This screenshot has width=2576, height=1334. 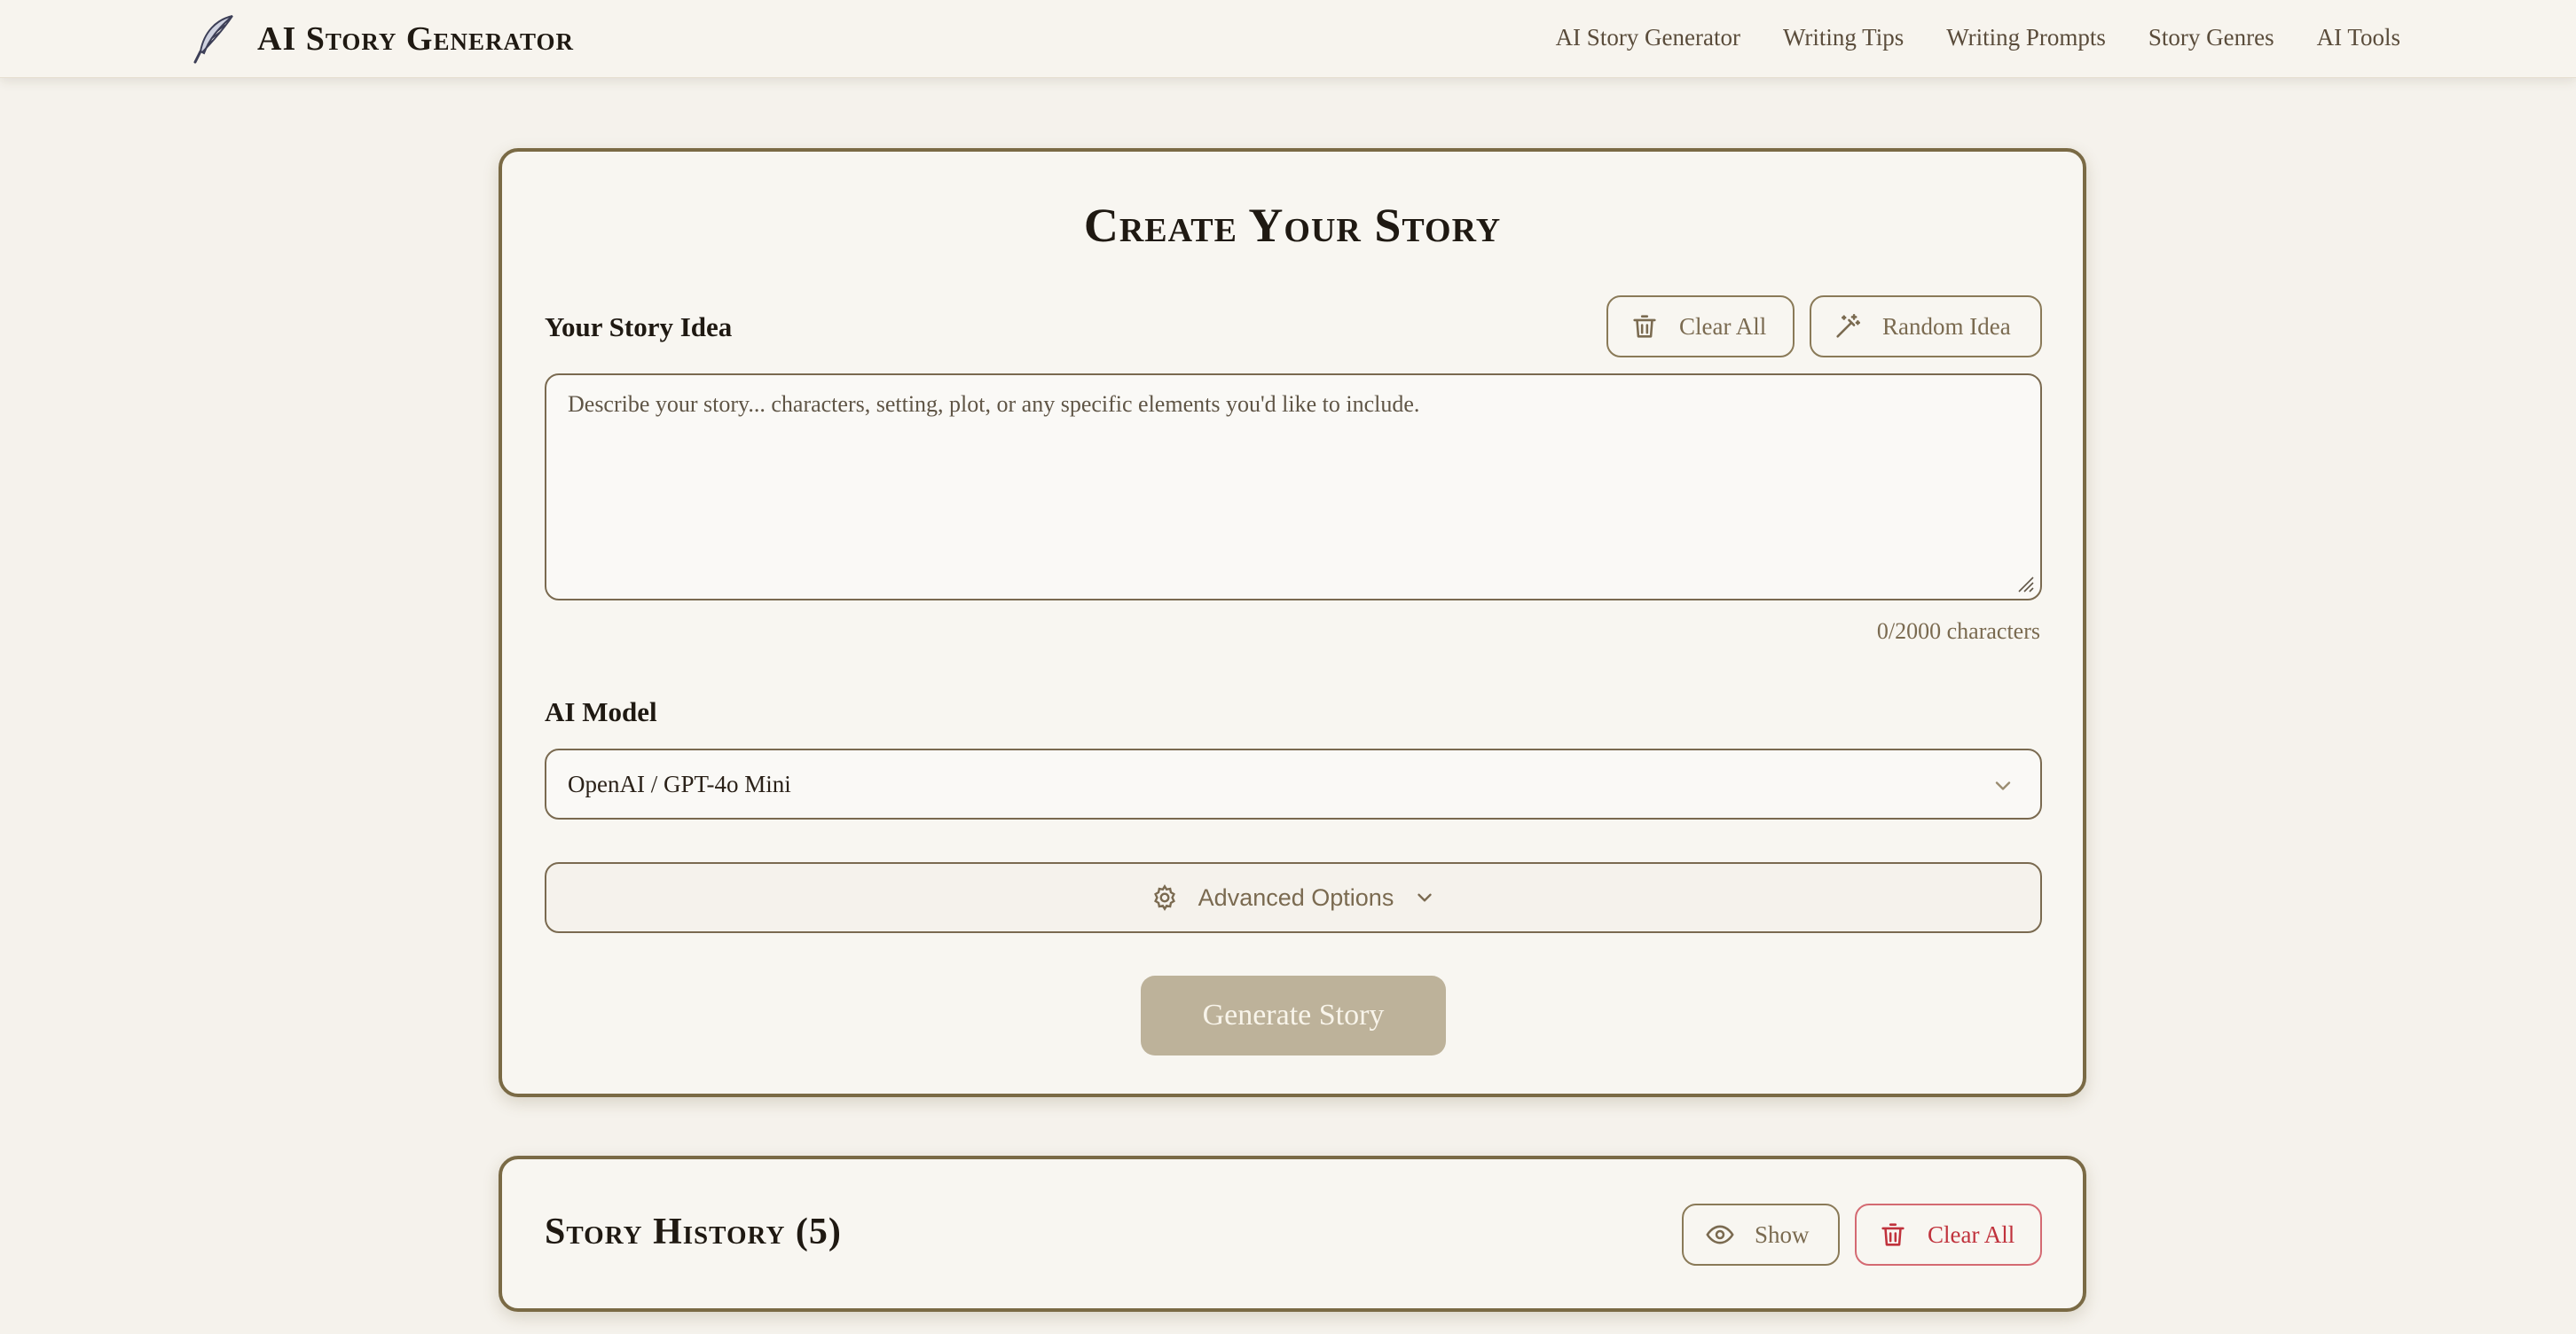 What do you see at coordinates (1293, 1015) in the screenshot?
I see `generate-story-button: Generate Story` at bounding box center [1293, 1015].